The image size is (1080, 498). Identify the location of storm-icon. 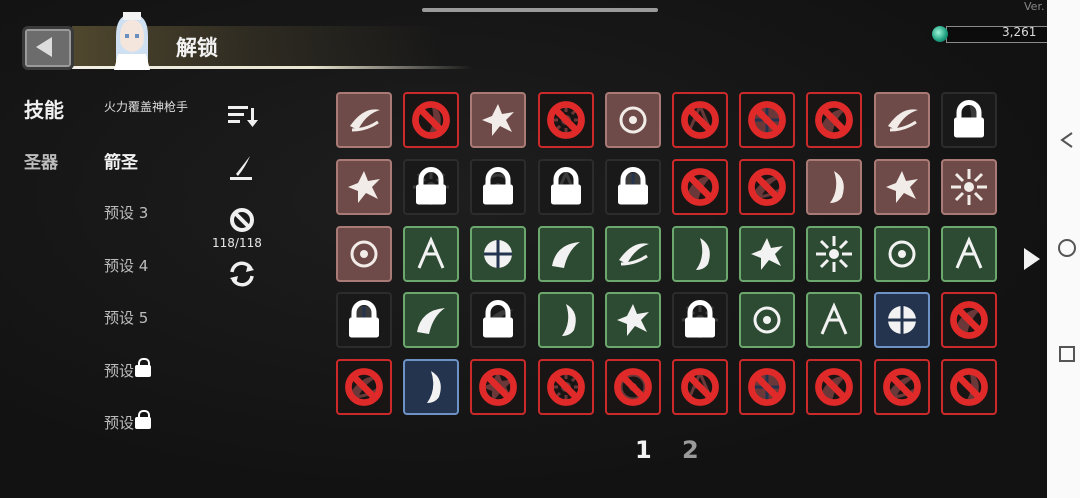
(902, 187).